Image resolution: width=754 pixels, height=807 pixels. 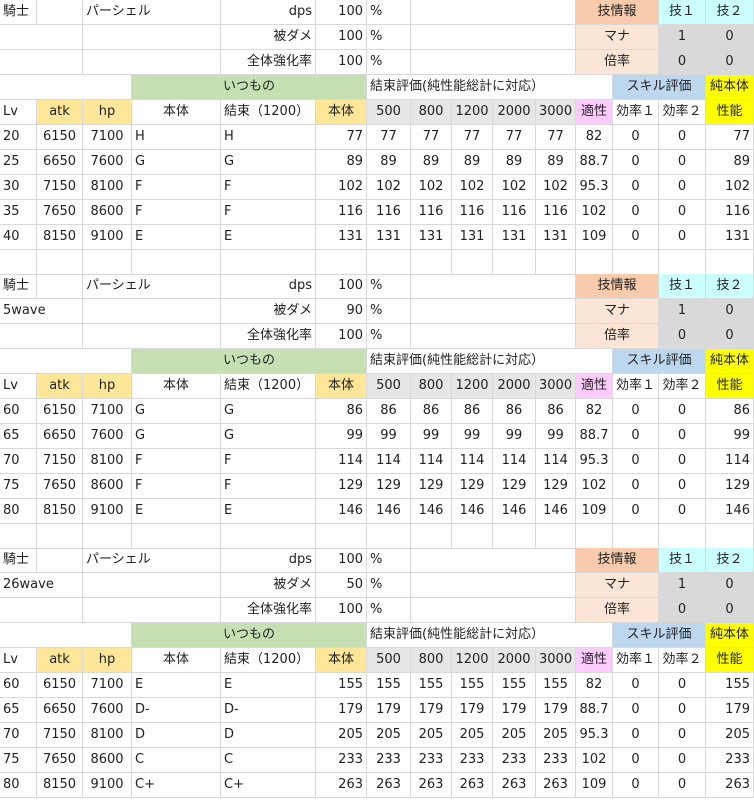 I want to click on row-body-score: 77, so click(x=341, y=137).